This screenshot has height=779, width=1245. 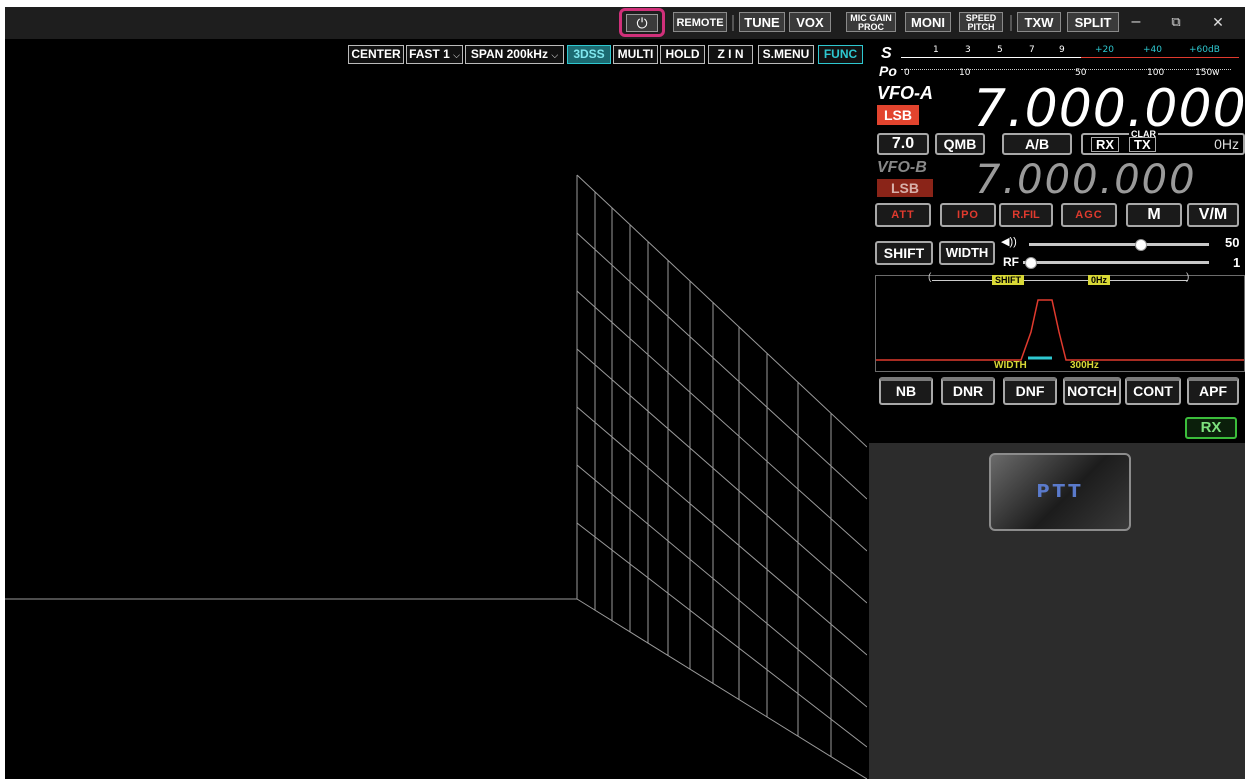 What do you see at coordinates (906, 391) in the screenshot?
I see `nb-button: NB` at bounding box center [906, 391].